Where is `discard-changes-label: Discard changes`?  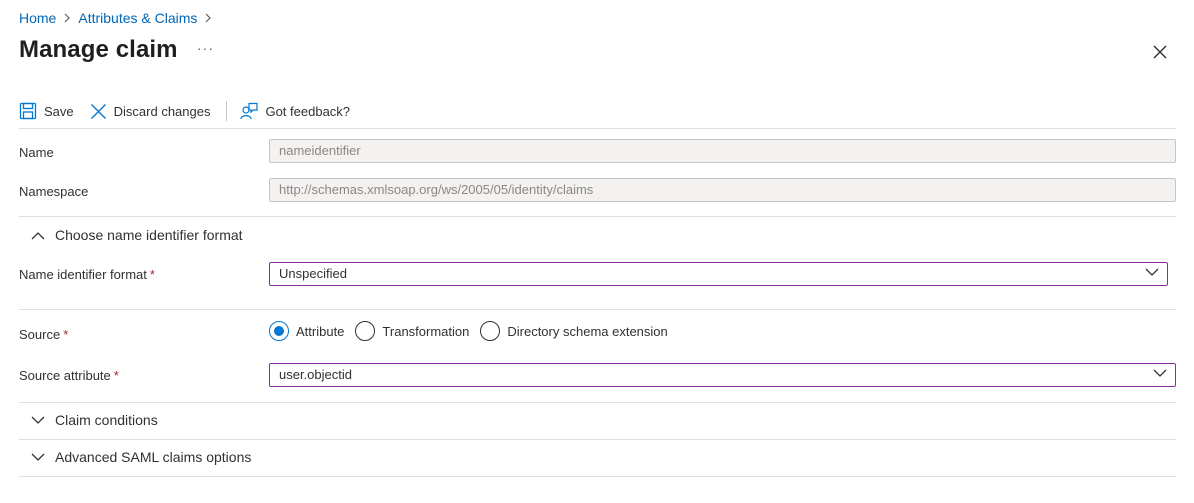 discard-changes-label: Discard changes is located at coordinates (162, 111).